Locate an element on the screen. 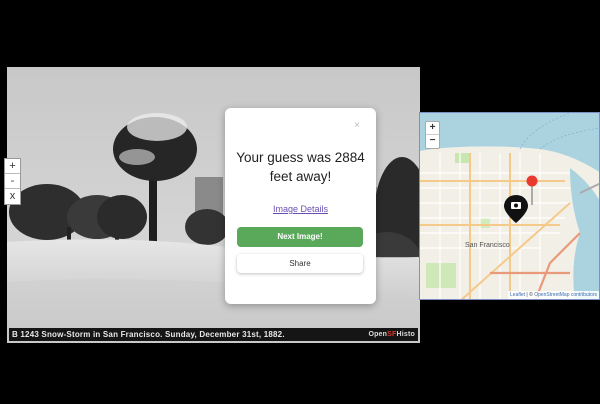 This screenshot has width=600, height=404. leaflet-link: Leaflet is located at coordinates (517, 295).